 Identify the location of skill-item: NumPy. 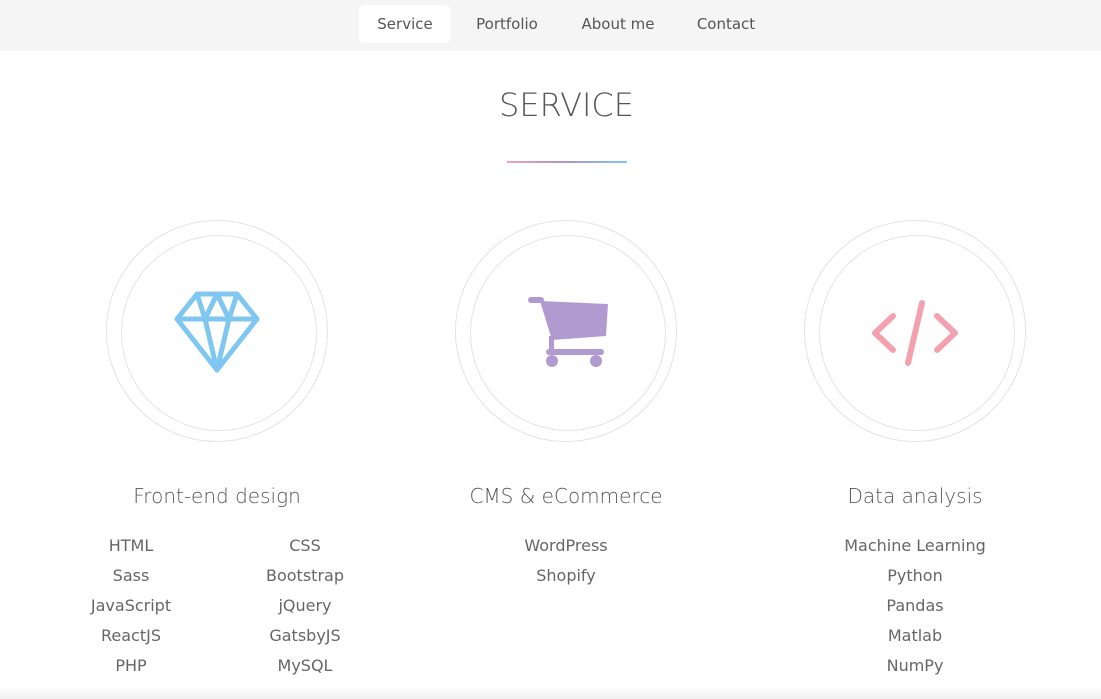
(915, 665).